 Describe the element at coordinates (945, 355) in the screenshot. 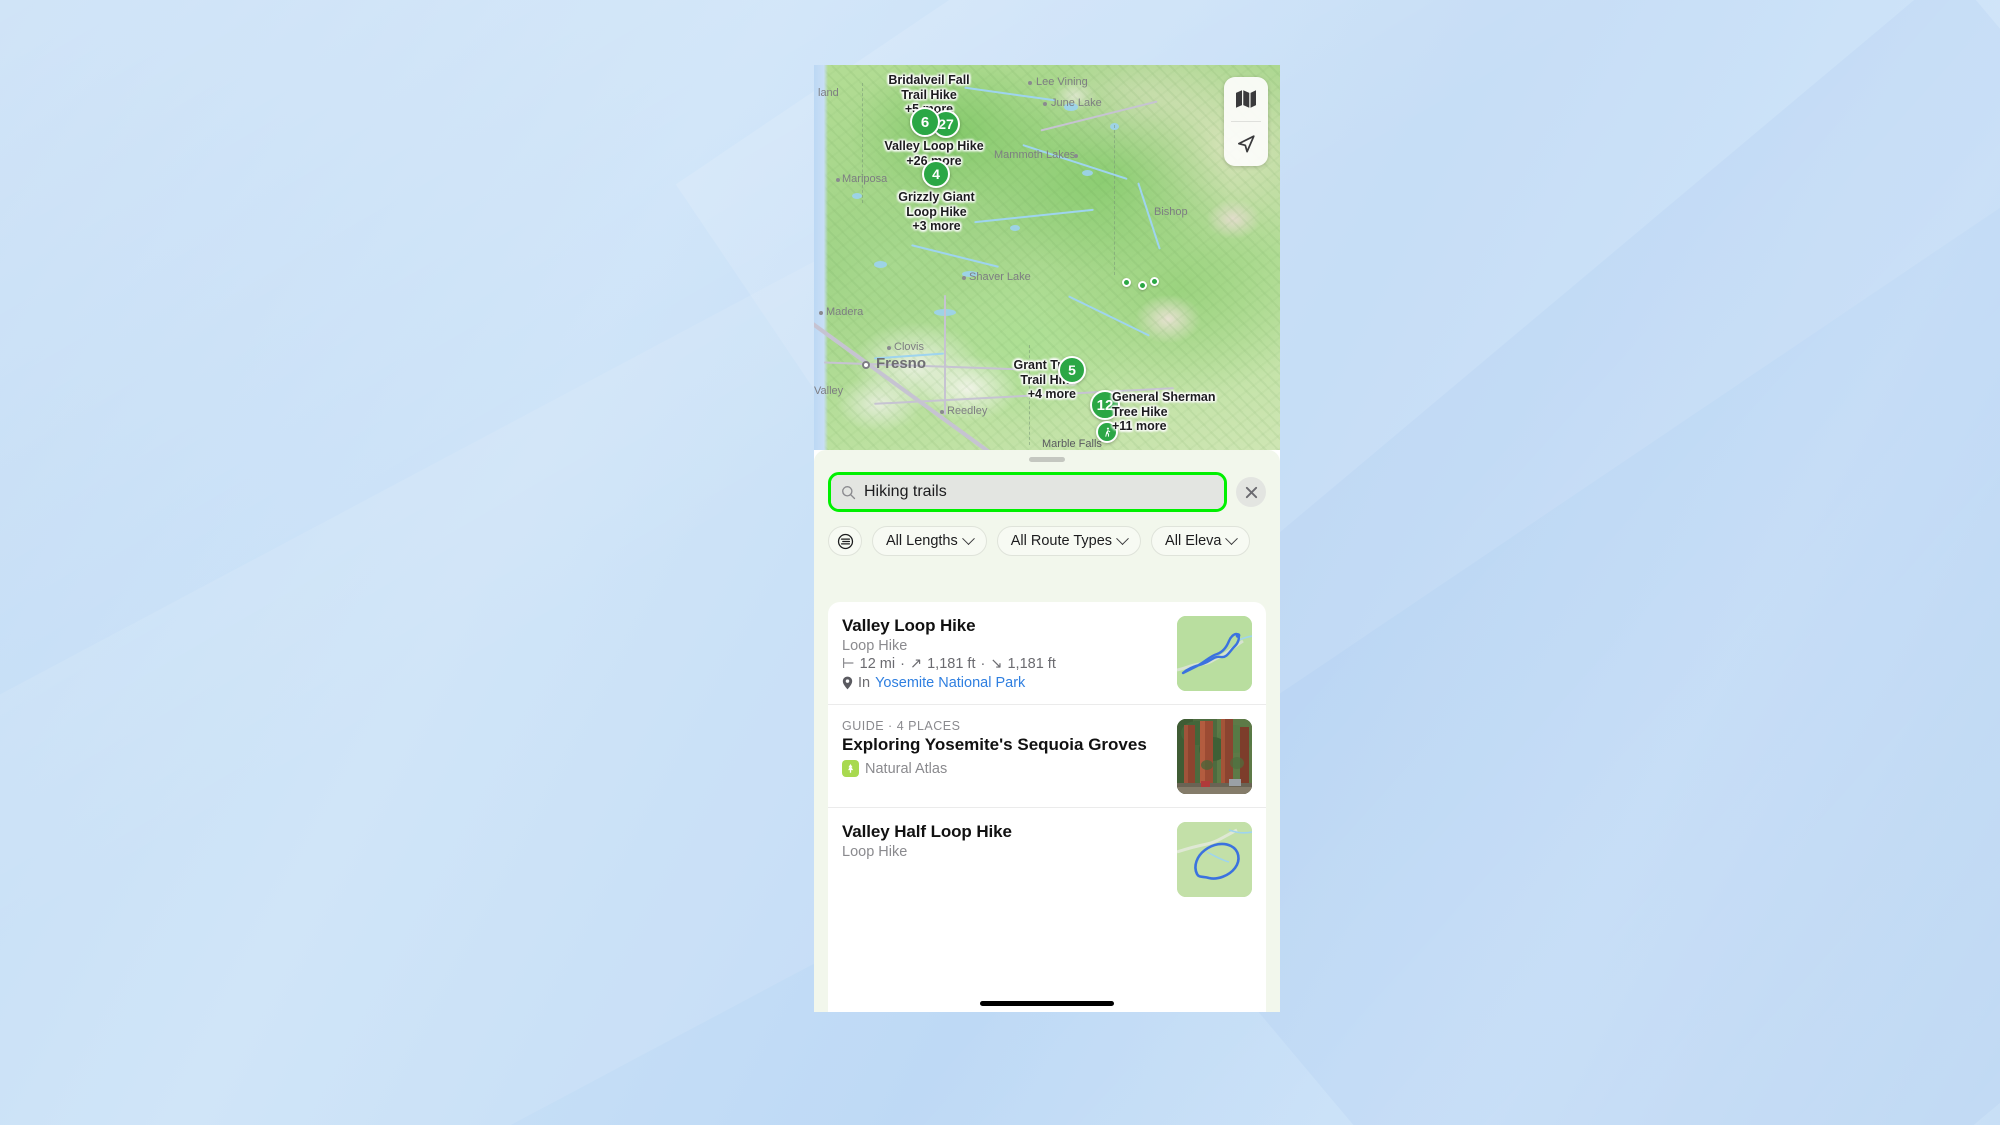

I see `map-road` at that location.